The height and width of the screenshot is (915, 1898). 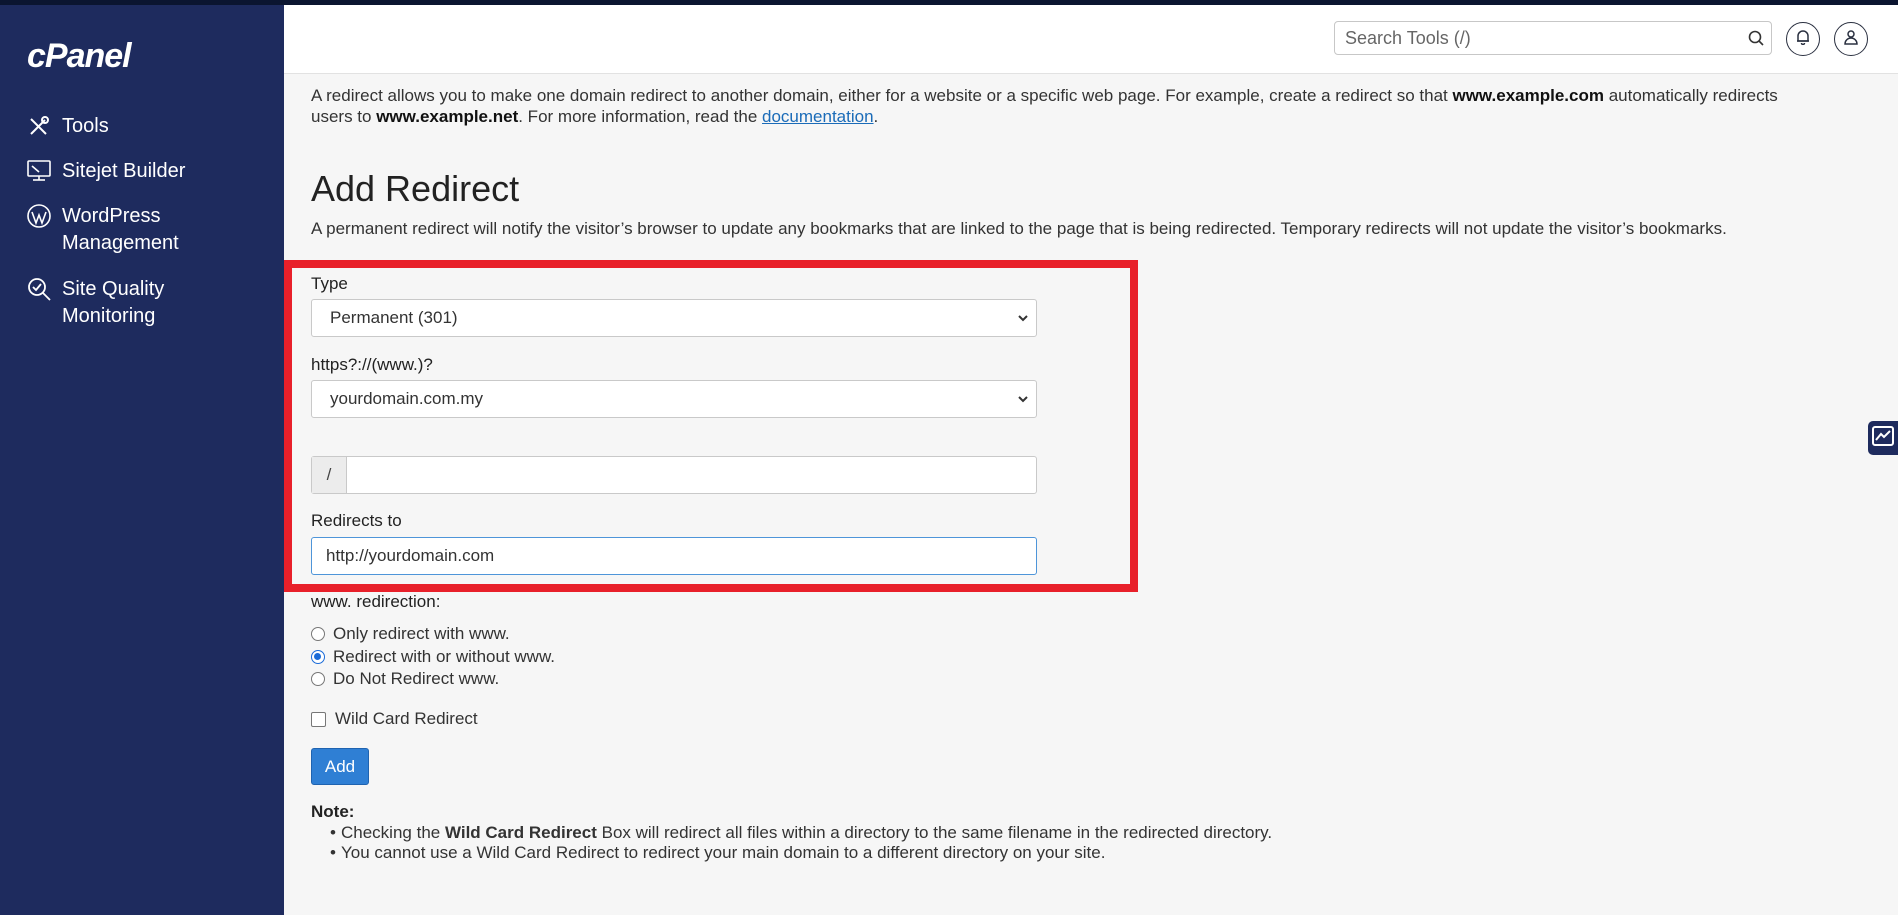 I want to click on path-input, so click(x=691, y=475).